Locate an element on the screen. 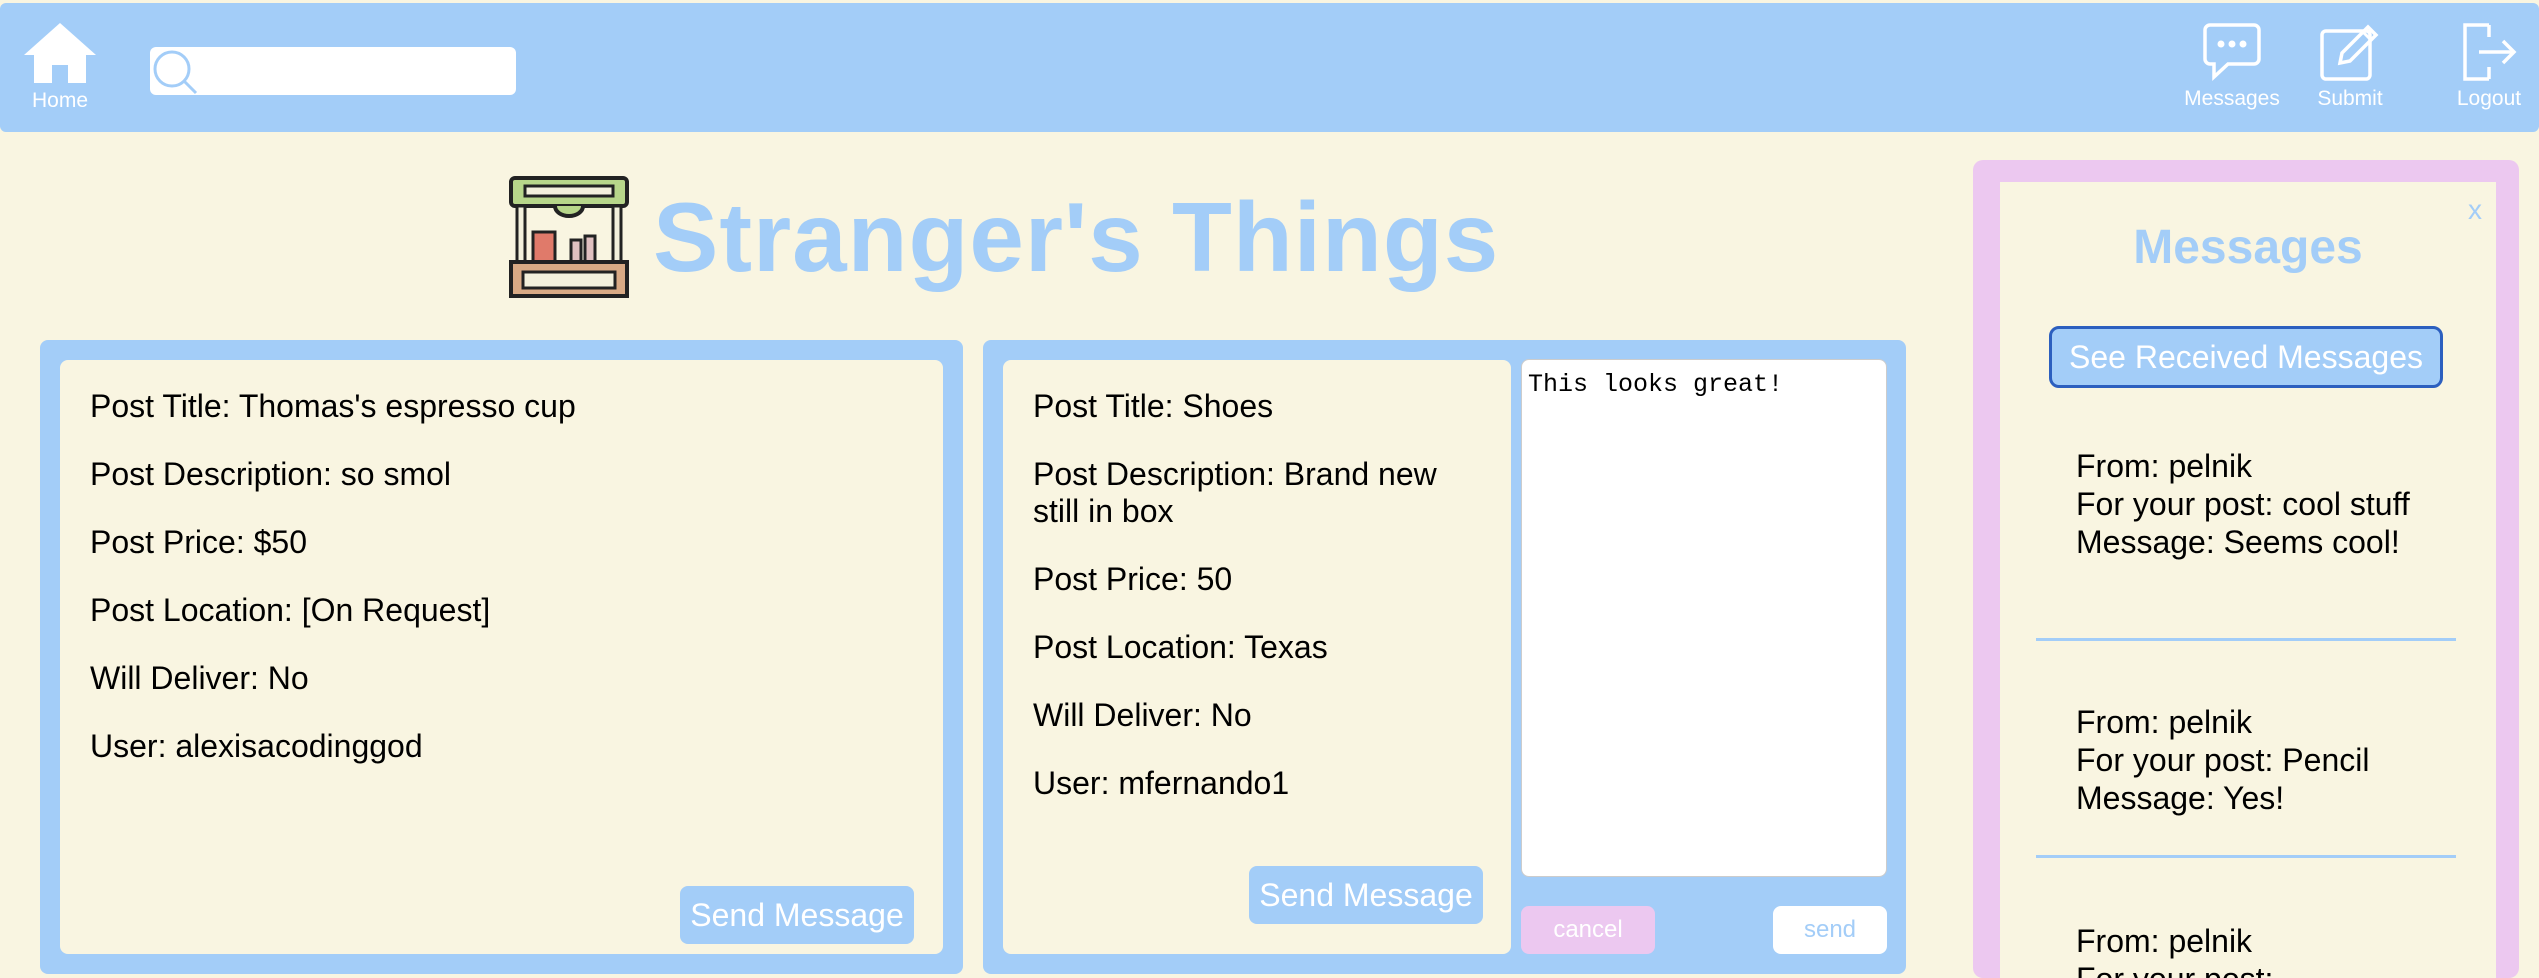  home-nav-button: Home is located at coordinates (60, 67).